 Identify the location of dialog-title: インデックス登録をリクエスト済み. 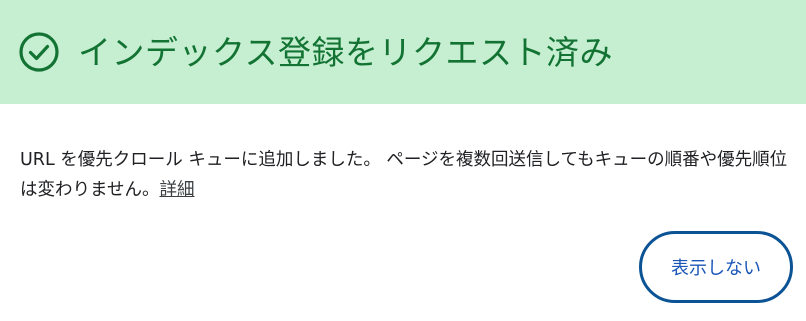
(346, 52).